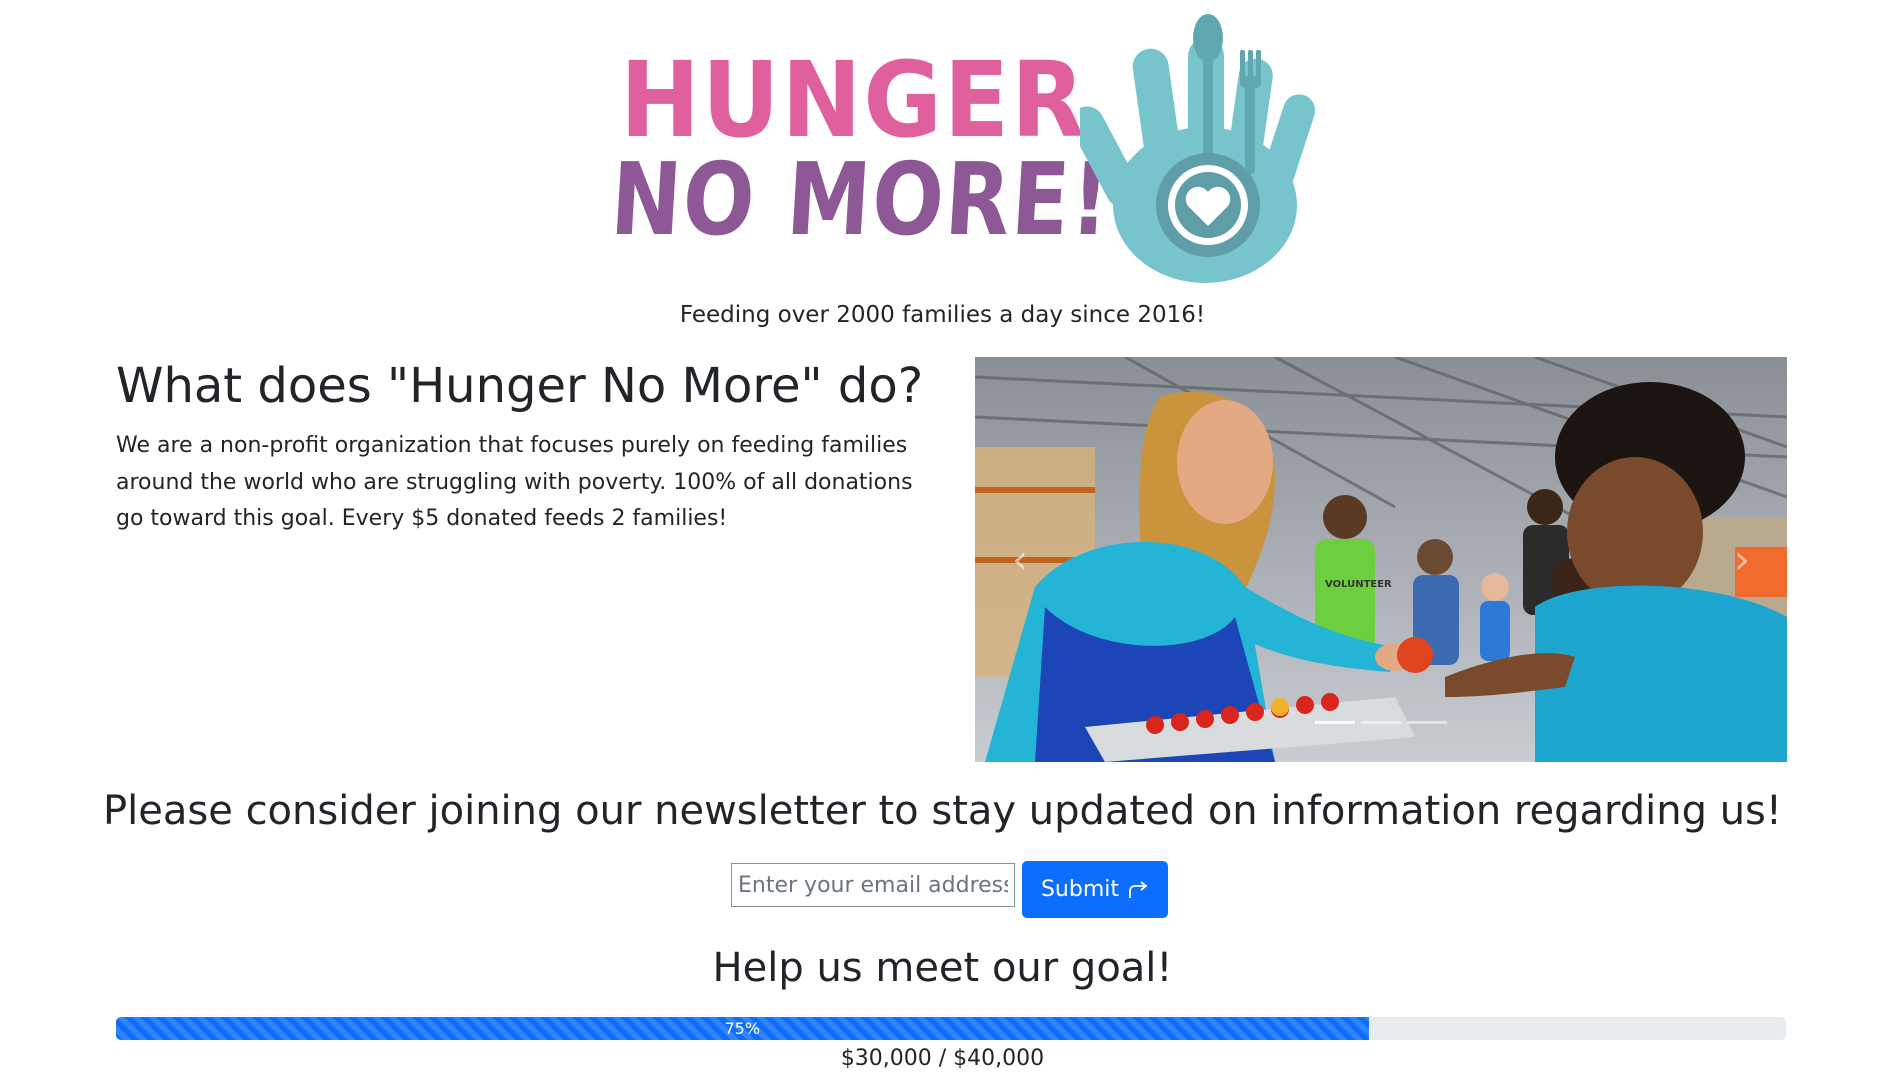  I want to click on hunger-no-more-logo: HUNGER NO MORE!, so click(961, 147).